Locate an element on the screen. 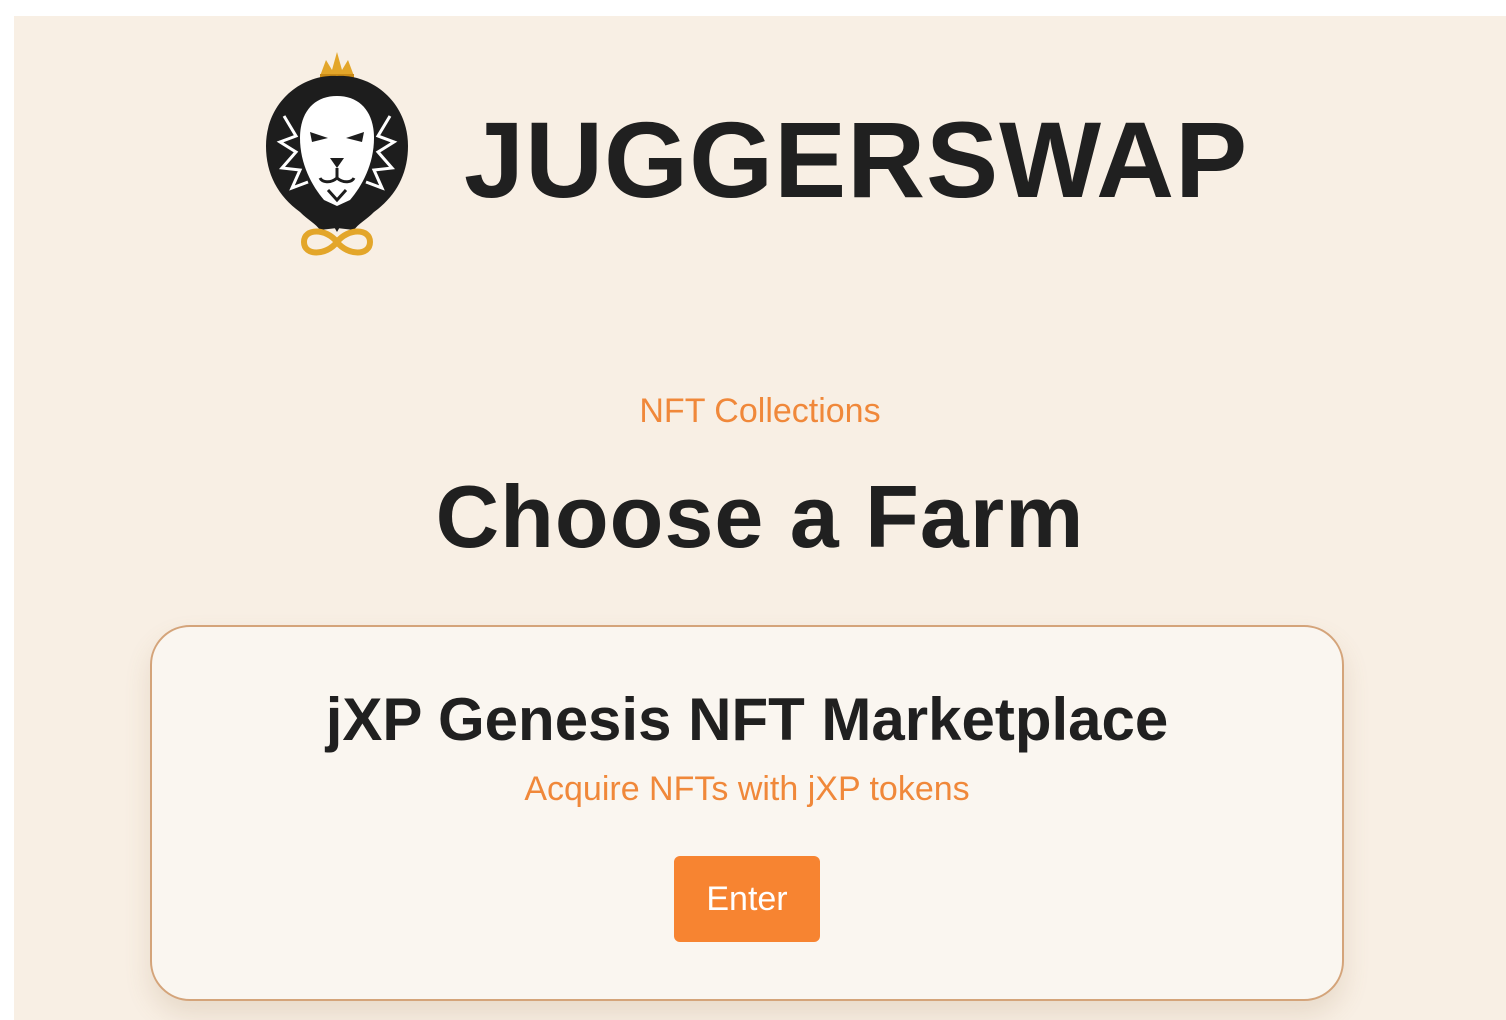 Image resolution: width=1506 pixels, height=1020 pixels. enter-button: Enter is located at coordinates (747, 899).